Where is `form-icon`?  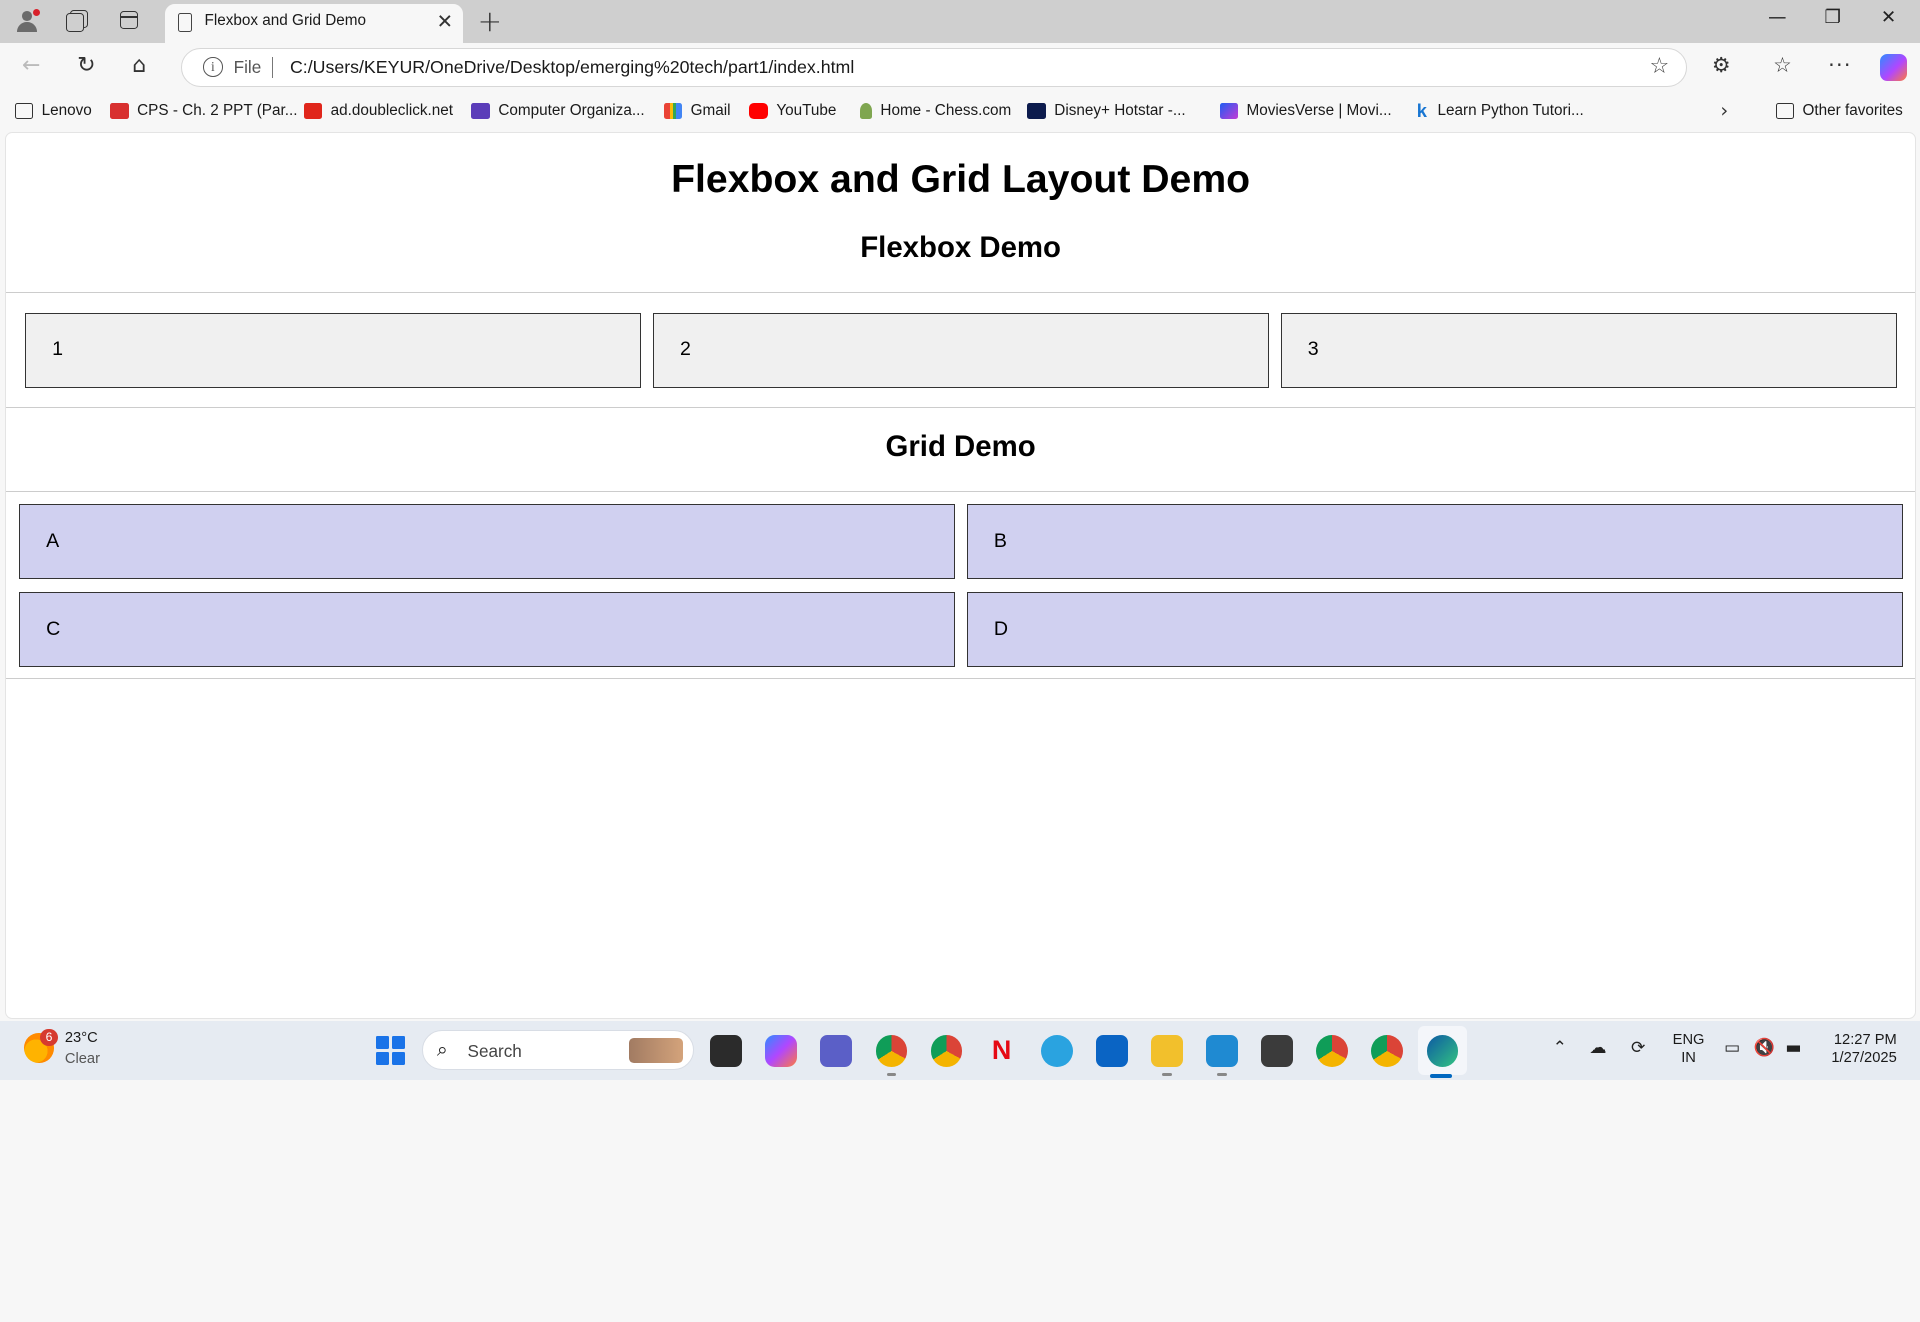
form-icon is located at coordinates (480, 110).